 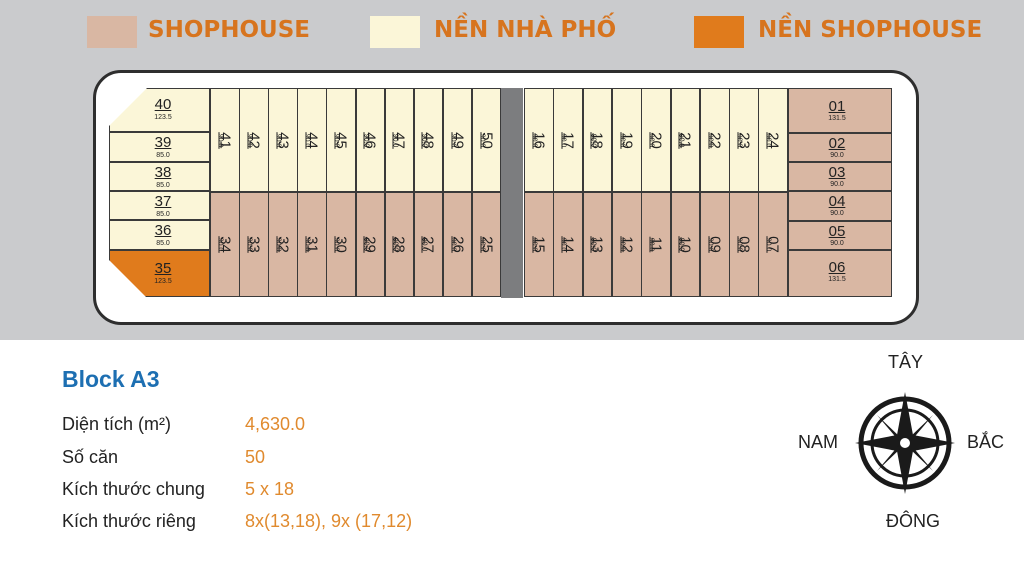 What do you see at coordinates (457, 140) in the screenshot?
I see `lot-49: 49 90.0` at bounding box center [457, 140].